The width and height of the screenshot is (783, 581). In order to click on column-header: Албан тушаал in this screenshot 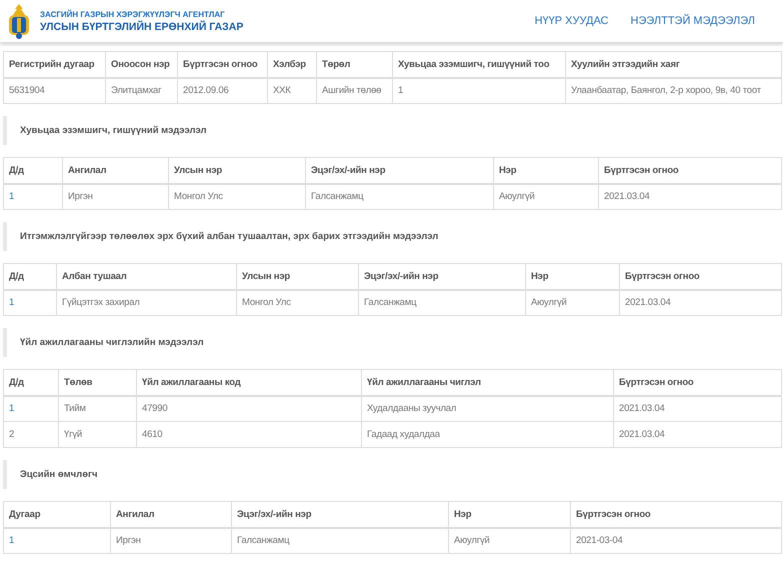, I will do `click(146, 277)`.